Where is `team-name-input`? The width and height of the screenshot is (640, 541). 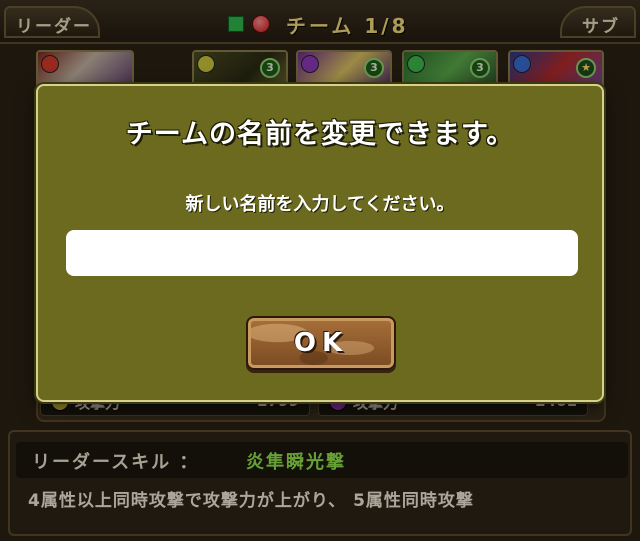 team-name-input is located at coordinates (322, 253).